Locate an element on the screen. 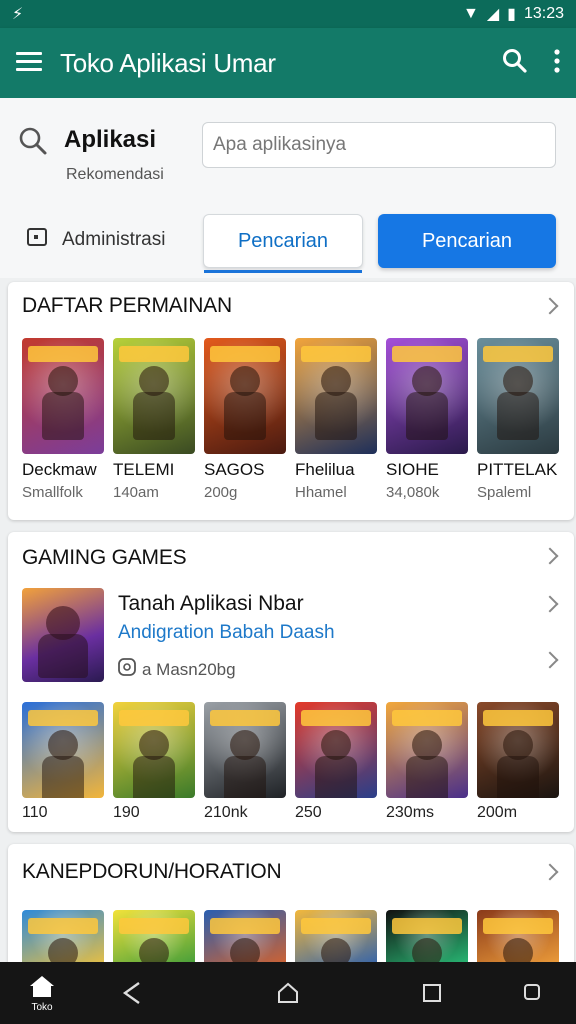 The width and height of the screenshot is (576, 1024). nav-back is located at coordinates (132, 993).